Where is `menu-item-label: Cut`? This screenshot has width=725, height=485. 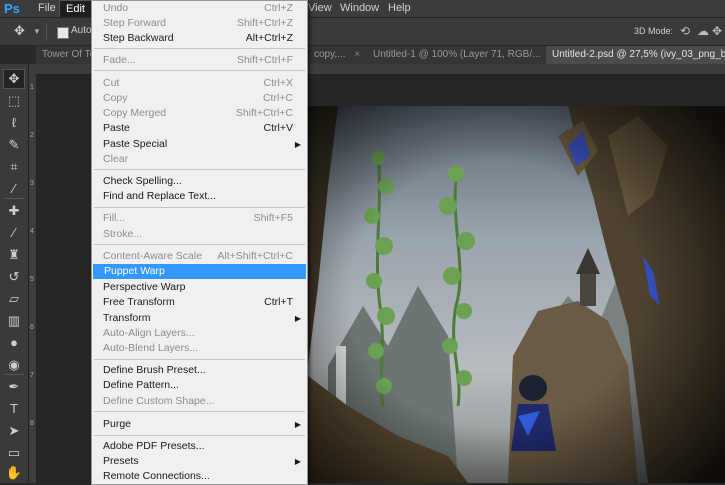 menu-item-label: Cut is located at coordinates (111, 83).